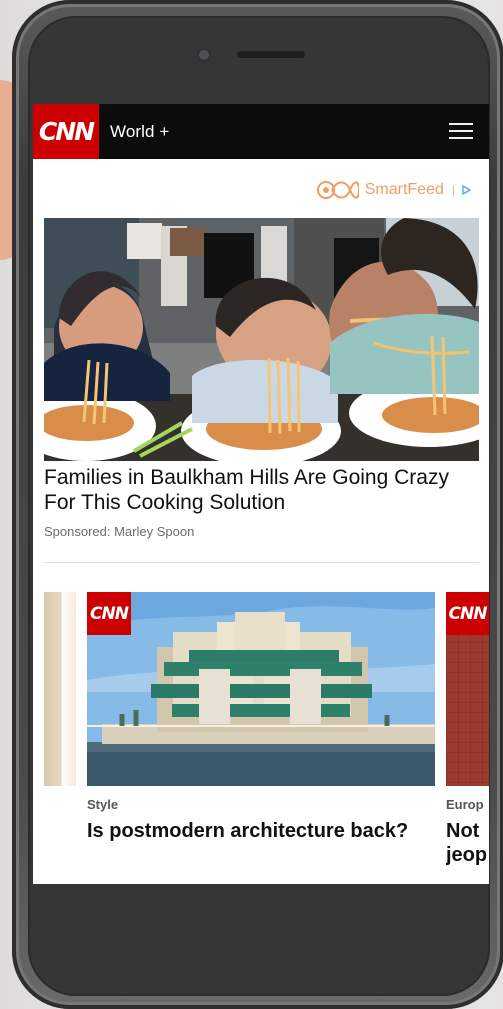 This screenshot has height=1009, width=503. What do you see at coordinates (119, 532) in the screenshot?
I see `sponsored-source: Sponsored: Marley Spoon` at bounding box center [119, 532].